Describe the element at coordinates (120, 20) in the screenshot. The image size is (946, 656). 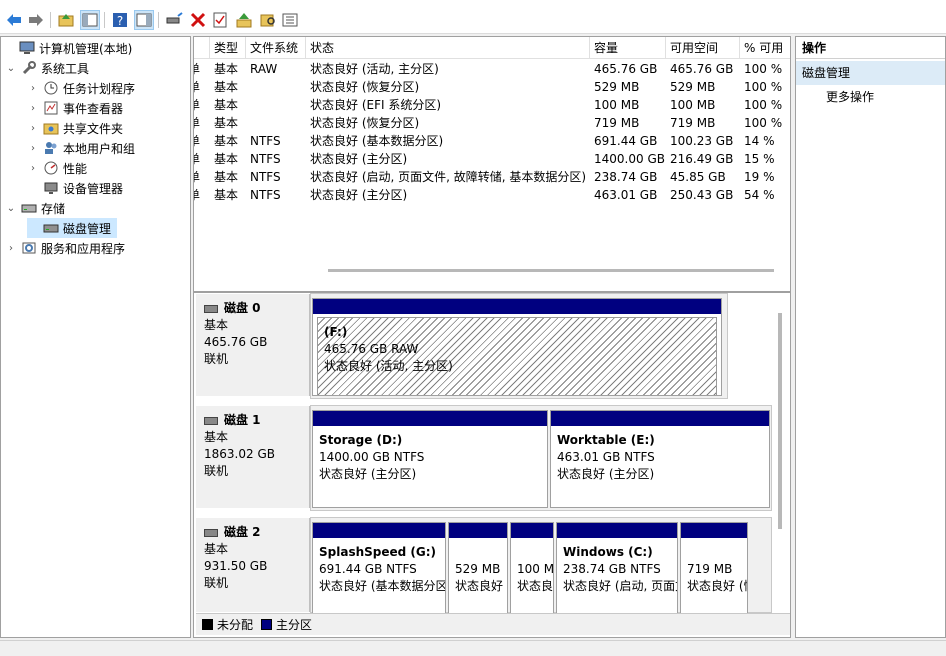
I see `help-icon: ?` at that location.